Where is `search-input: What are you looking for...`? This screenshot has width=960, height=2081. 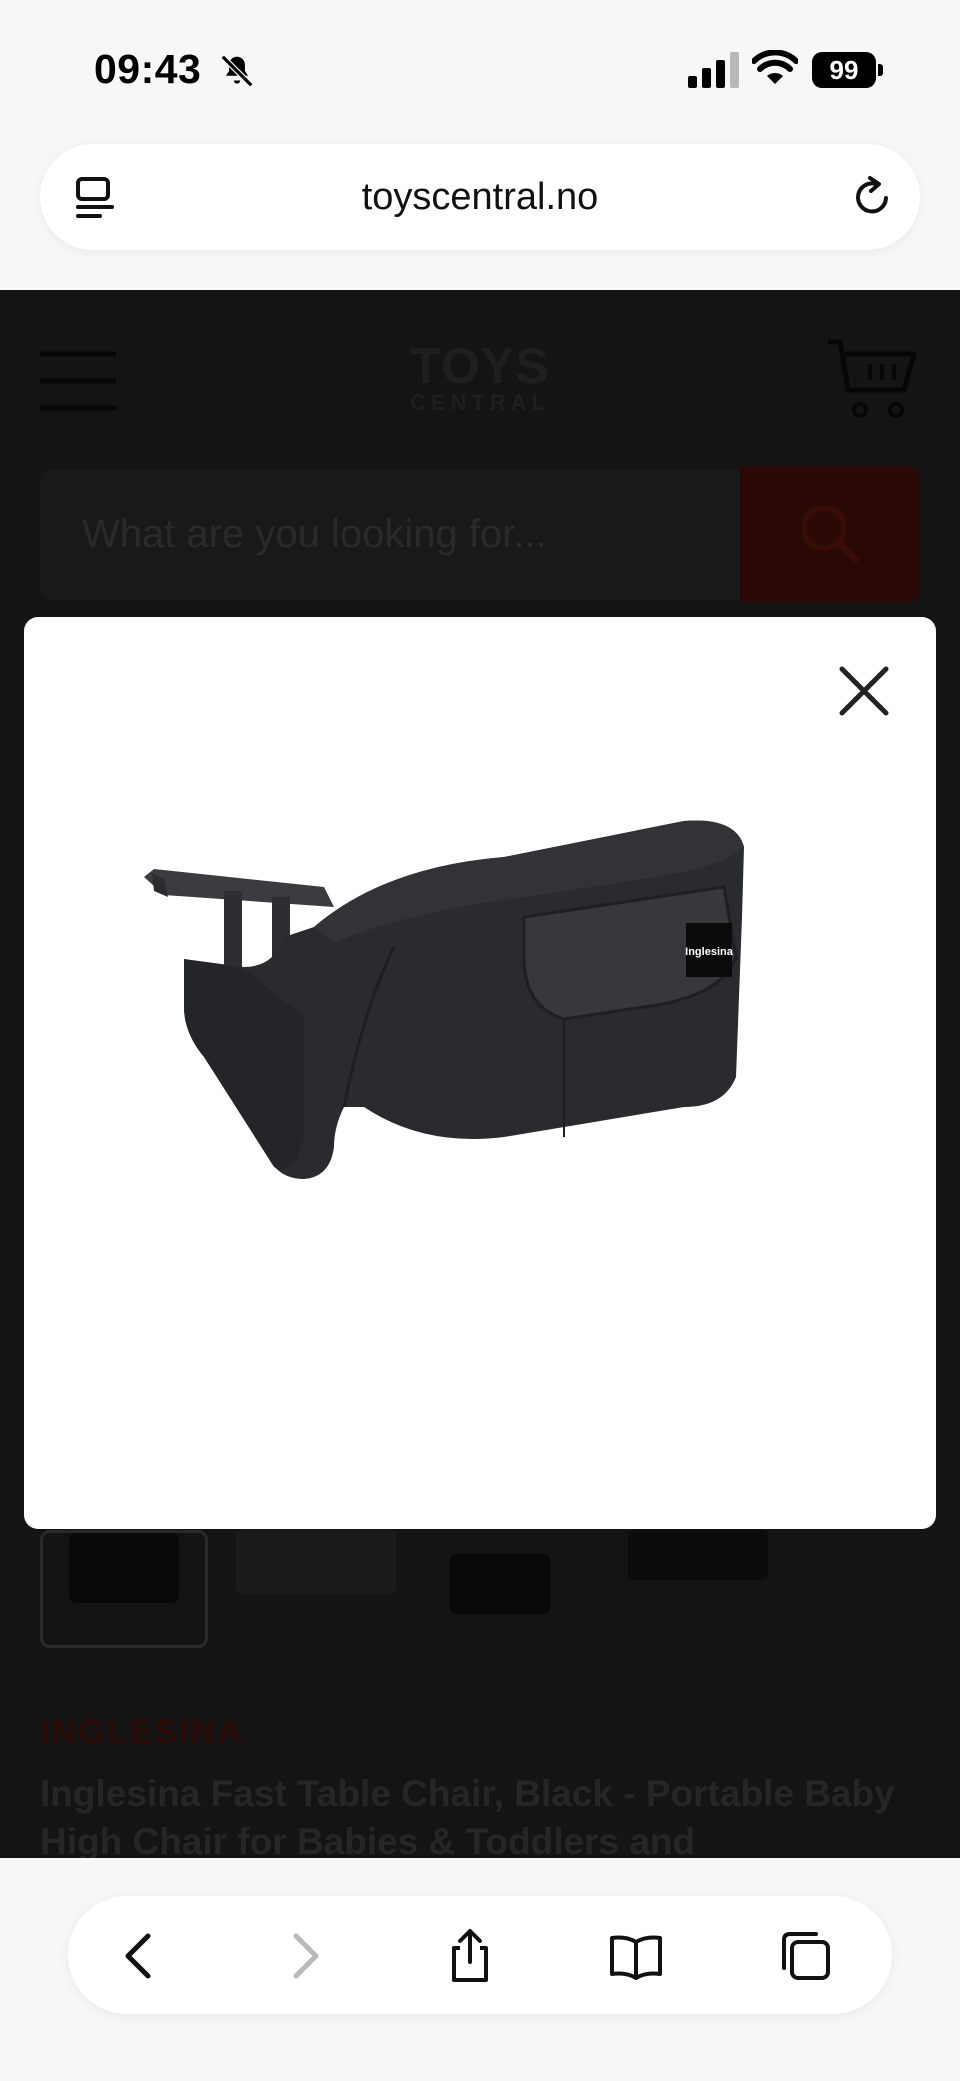 search-input: What are you looking for... is located at coordinates (390, 535).